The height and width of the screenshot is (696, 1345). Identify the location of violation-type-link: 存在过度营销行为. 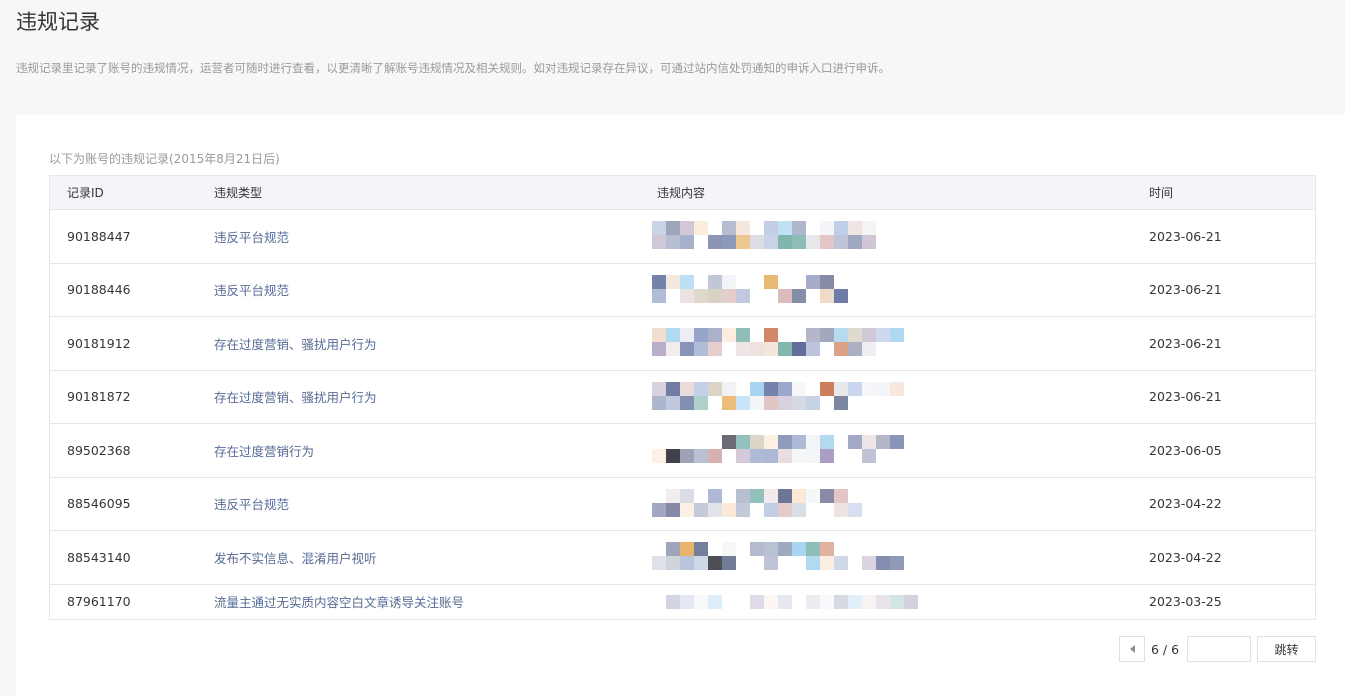
(264, 450).